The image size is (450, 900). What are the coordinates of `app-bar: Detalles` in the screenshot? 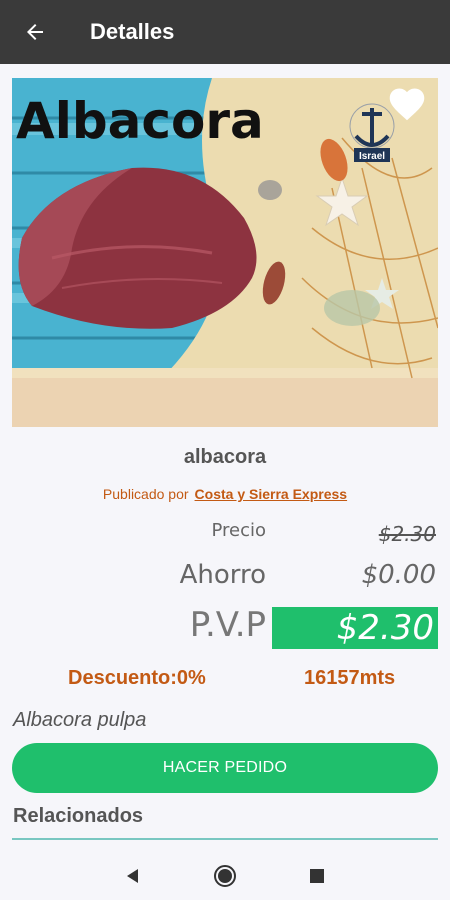 It's located at (225, 32).